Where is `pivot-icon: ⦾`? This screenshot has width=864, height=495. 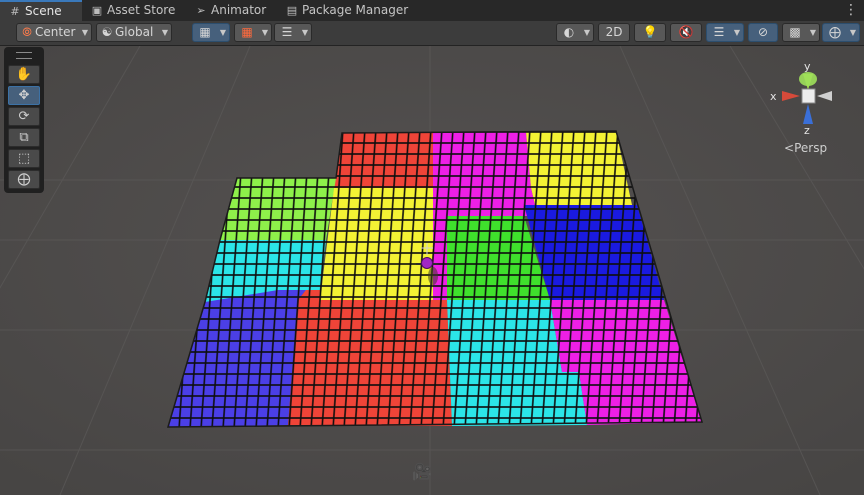 pivot-icon: ⦾ is located at coordinates (27, 32).